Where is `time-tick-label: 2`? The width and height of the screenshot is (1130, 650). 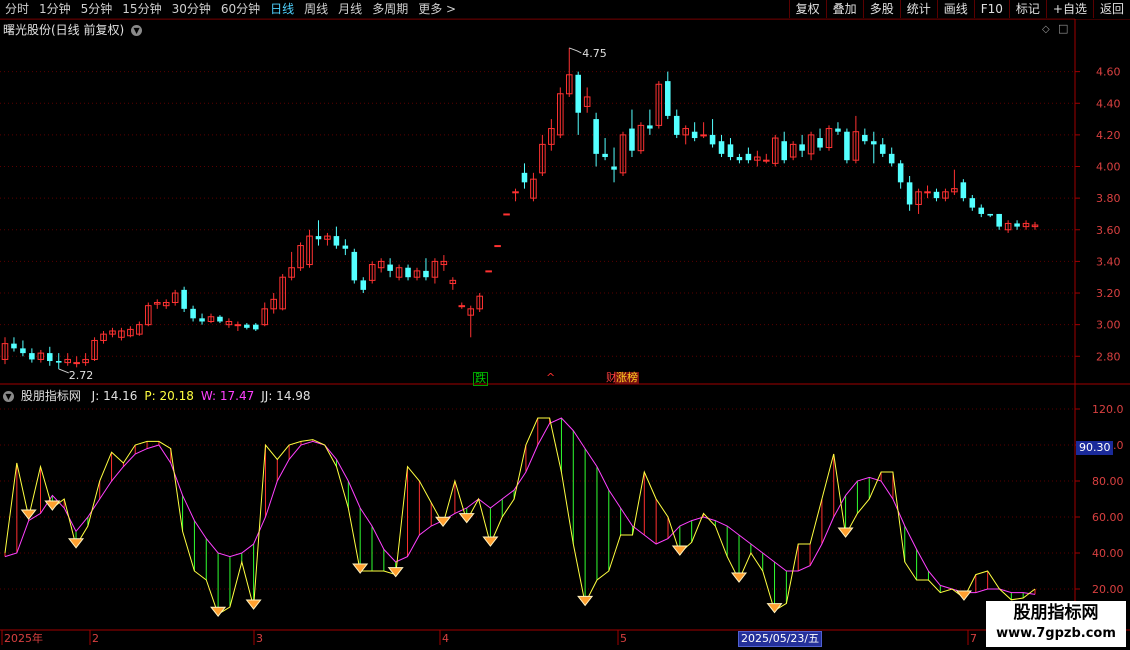 time-tick-label: 2 is located at coordinates (95, 638).